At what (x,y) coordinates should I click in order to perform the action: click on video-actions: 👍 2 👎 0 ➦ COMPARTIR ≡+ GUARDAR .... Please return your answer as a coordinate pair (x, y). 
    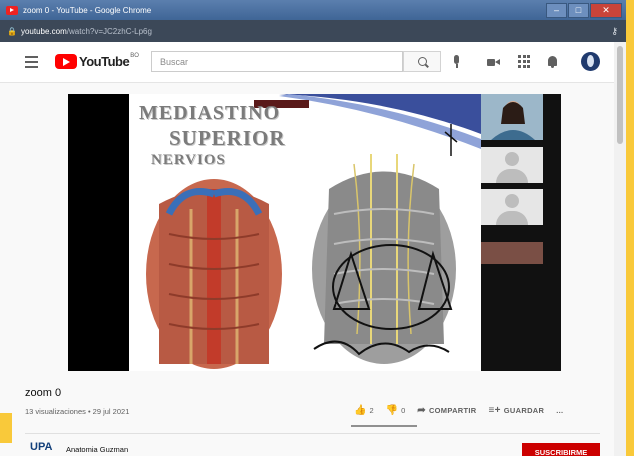
    Looking at the image, I should click on (464, 410).